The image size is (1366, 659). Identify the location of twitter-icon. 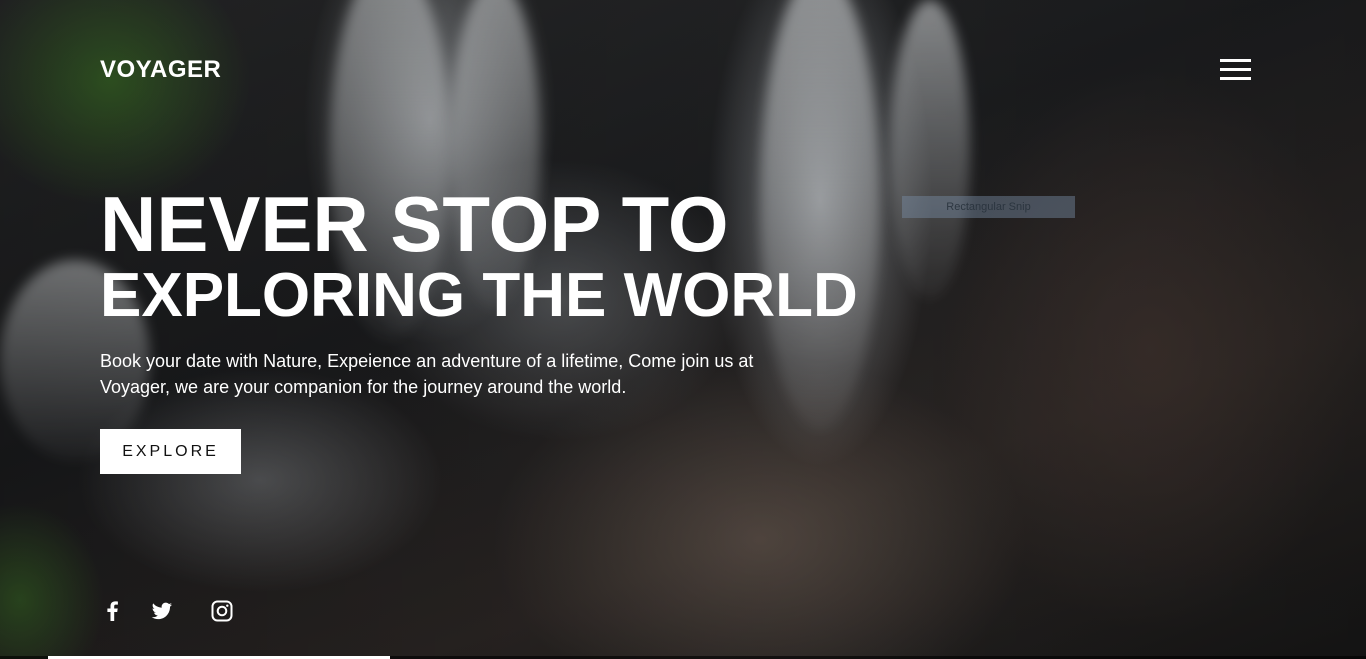
(162, 611).